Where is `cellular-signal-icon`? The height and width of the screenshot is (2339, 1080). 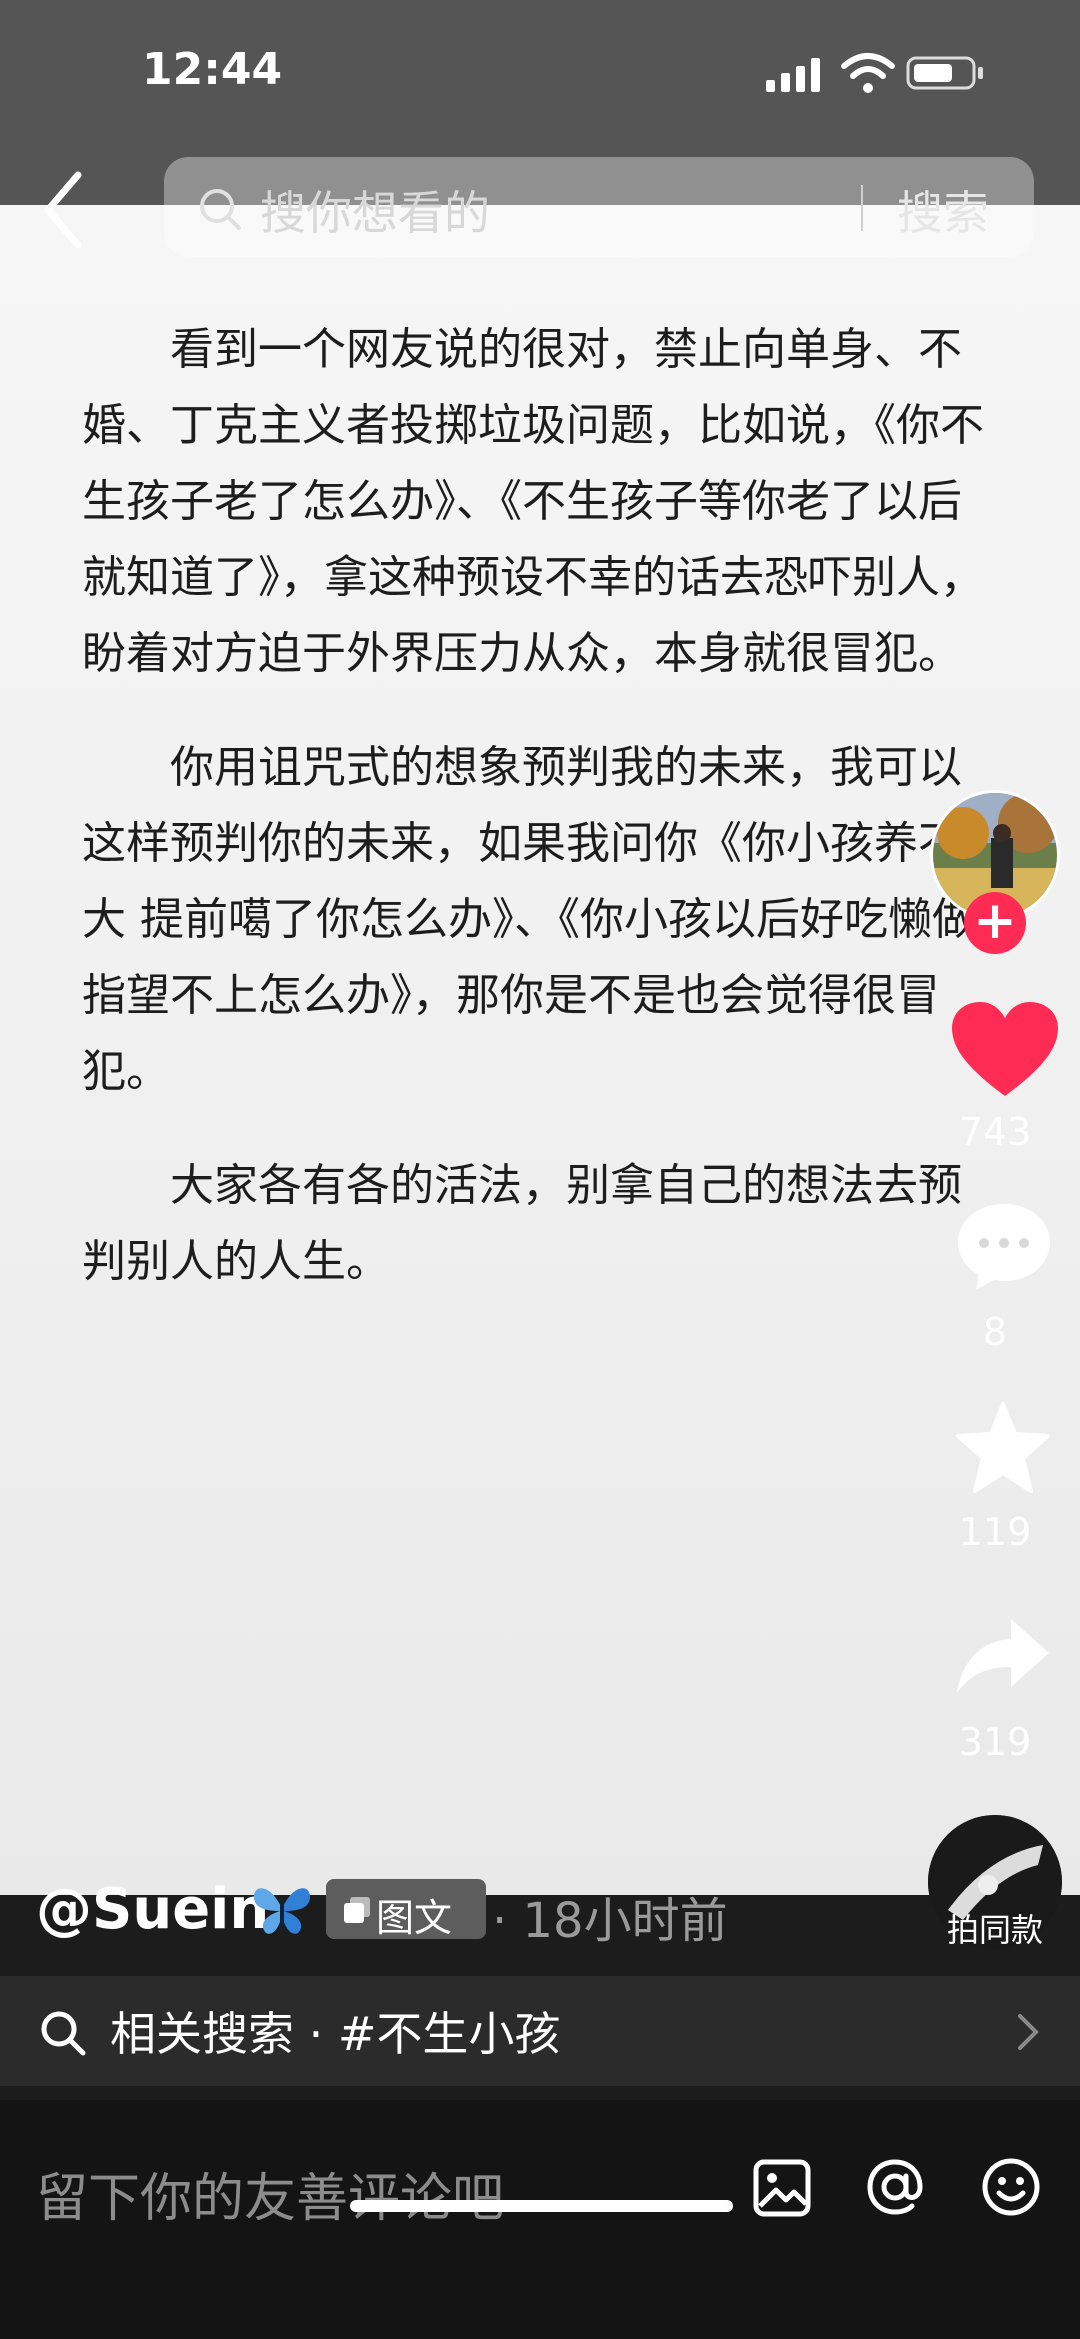
cellular-signal-icon is located at coordinates (793, 75).